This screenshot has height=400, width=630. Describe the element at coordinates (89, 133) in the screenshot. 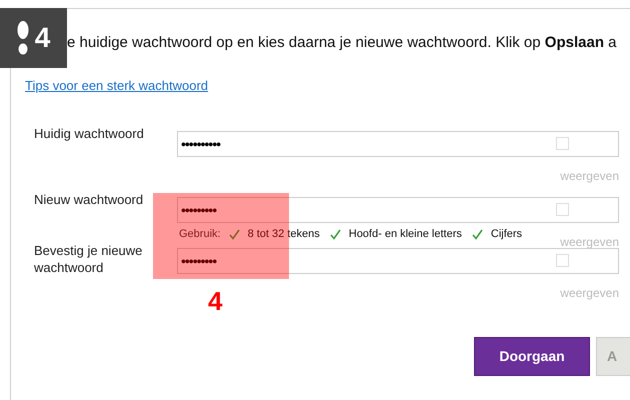

I see `field-label: Huidig wachtwoord` at that location.